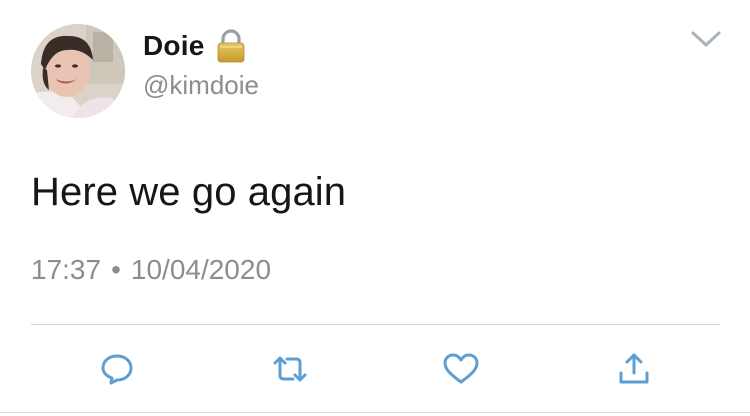 Image resolution: width=750 pixels, height=416 pixels. I want to click on like-button, so click(461, 369).